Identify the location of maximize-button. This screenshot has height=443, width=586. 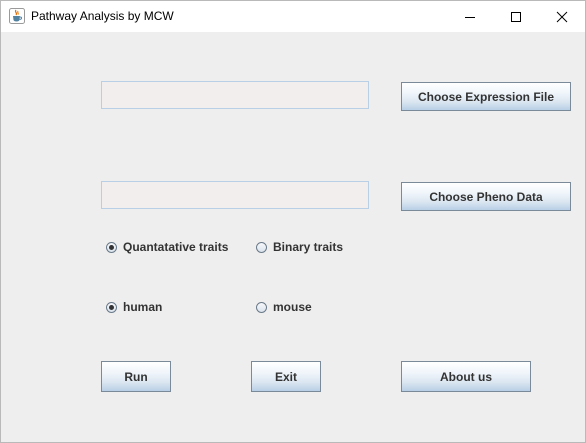
(516, 16).